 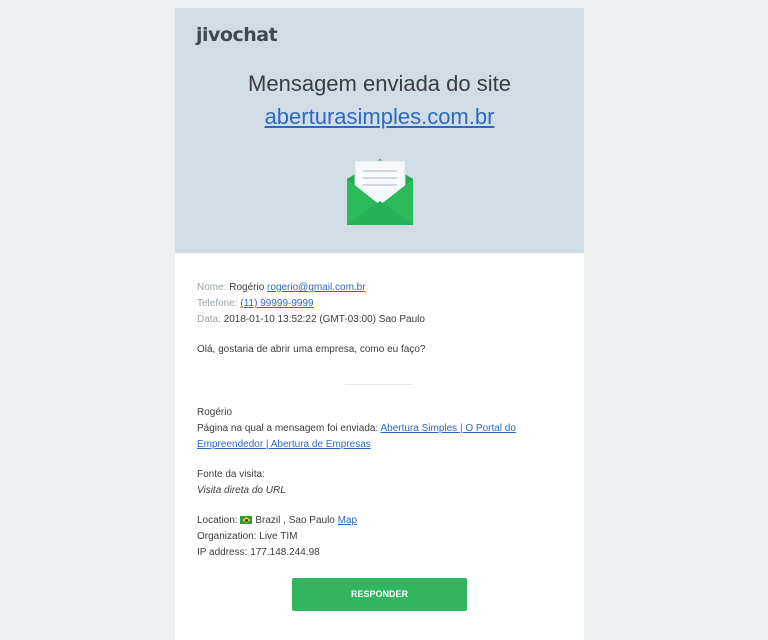 I want to click on name-row: Nome: Rogério rogerio@gmail.com.br, so click(x=281, y=288).